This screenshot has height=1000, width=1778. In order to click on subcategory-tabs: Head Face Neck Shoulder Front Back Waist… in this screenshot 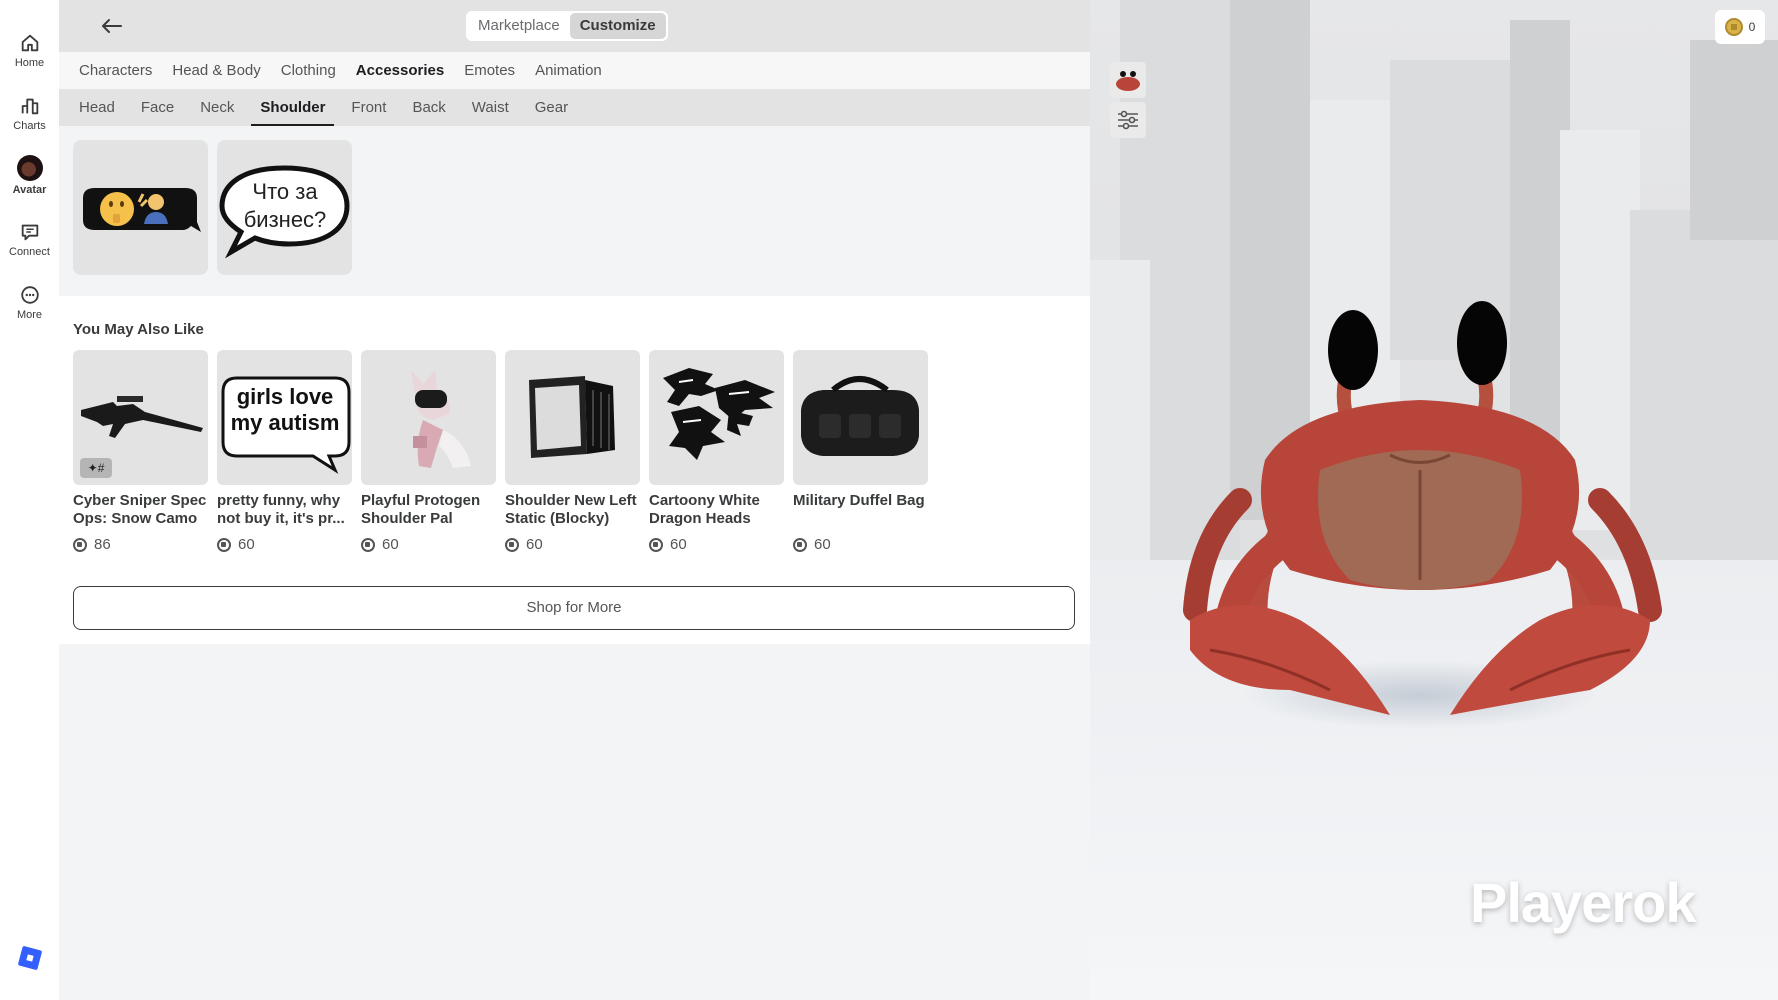, I will do `click(574, 107)`.